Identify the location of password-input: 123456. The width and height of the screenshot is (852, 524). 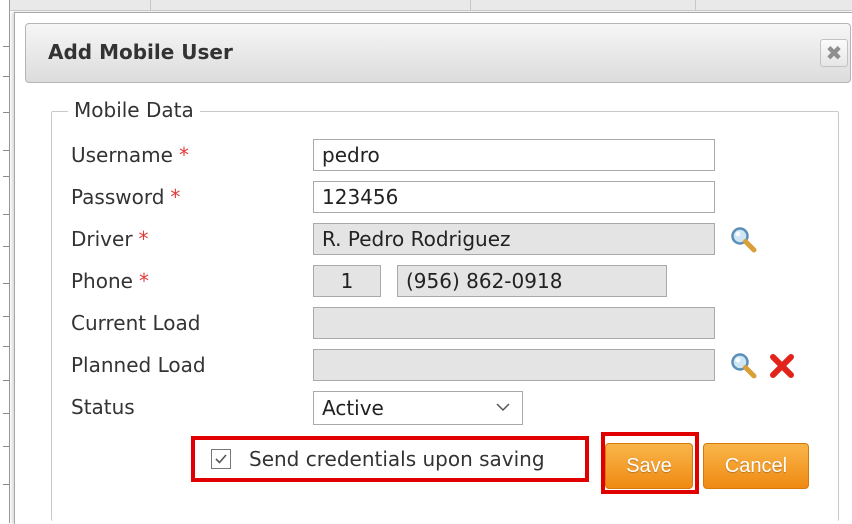
(514, 197).